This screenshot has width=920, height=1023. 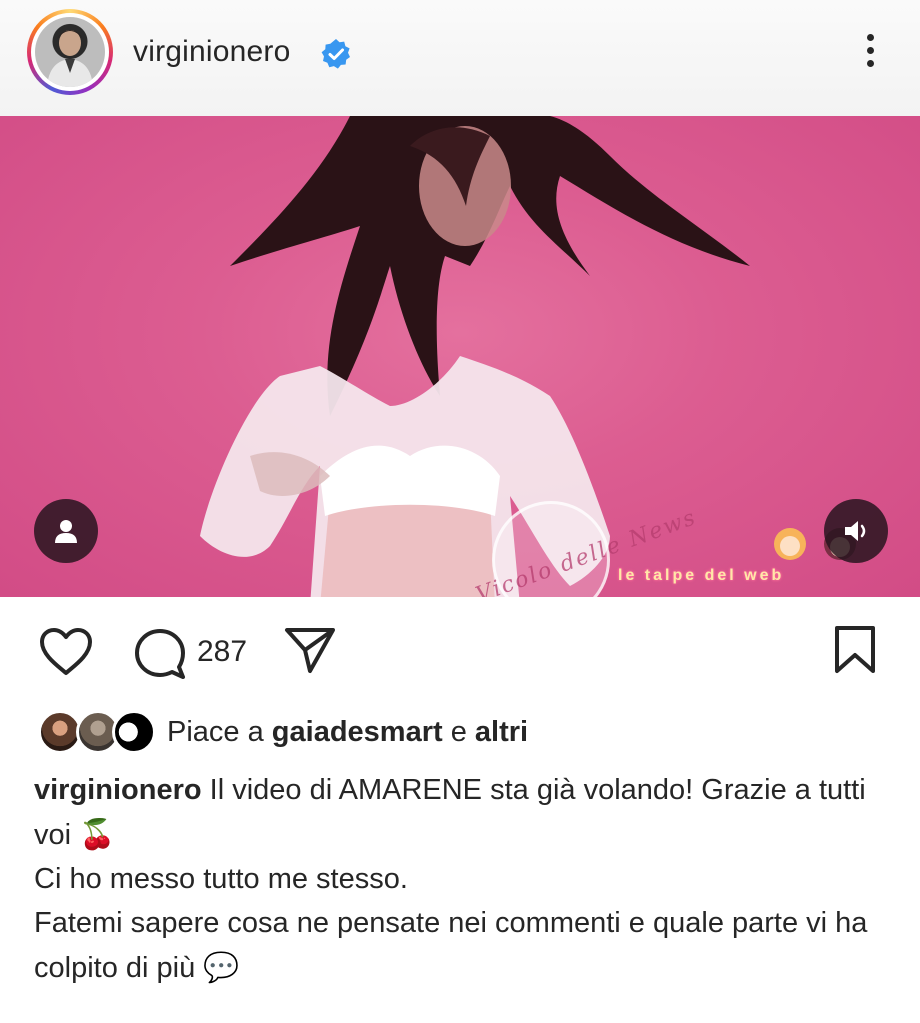 I want to click on likes-row: Piace a gaiadesmart e altri, so click(x=468, y=732).